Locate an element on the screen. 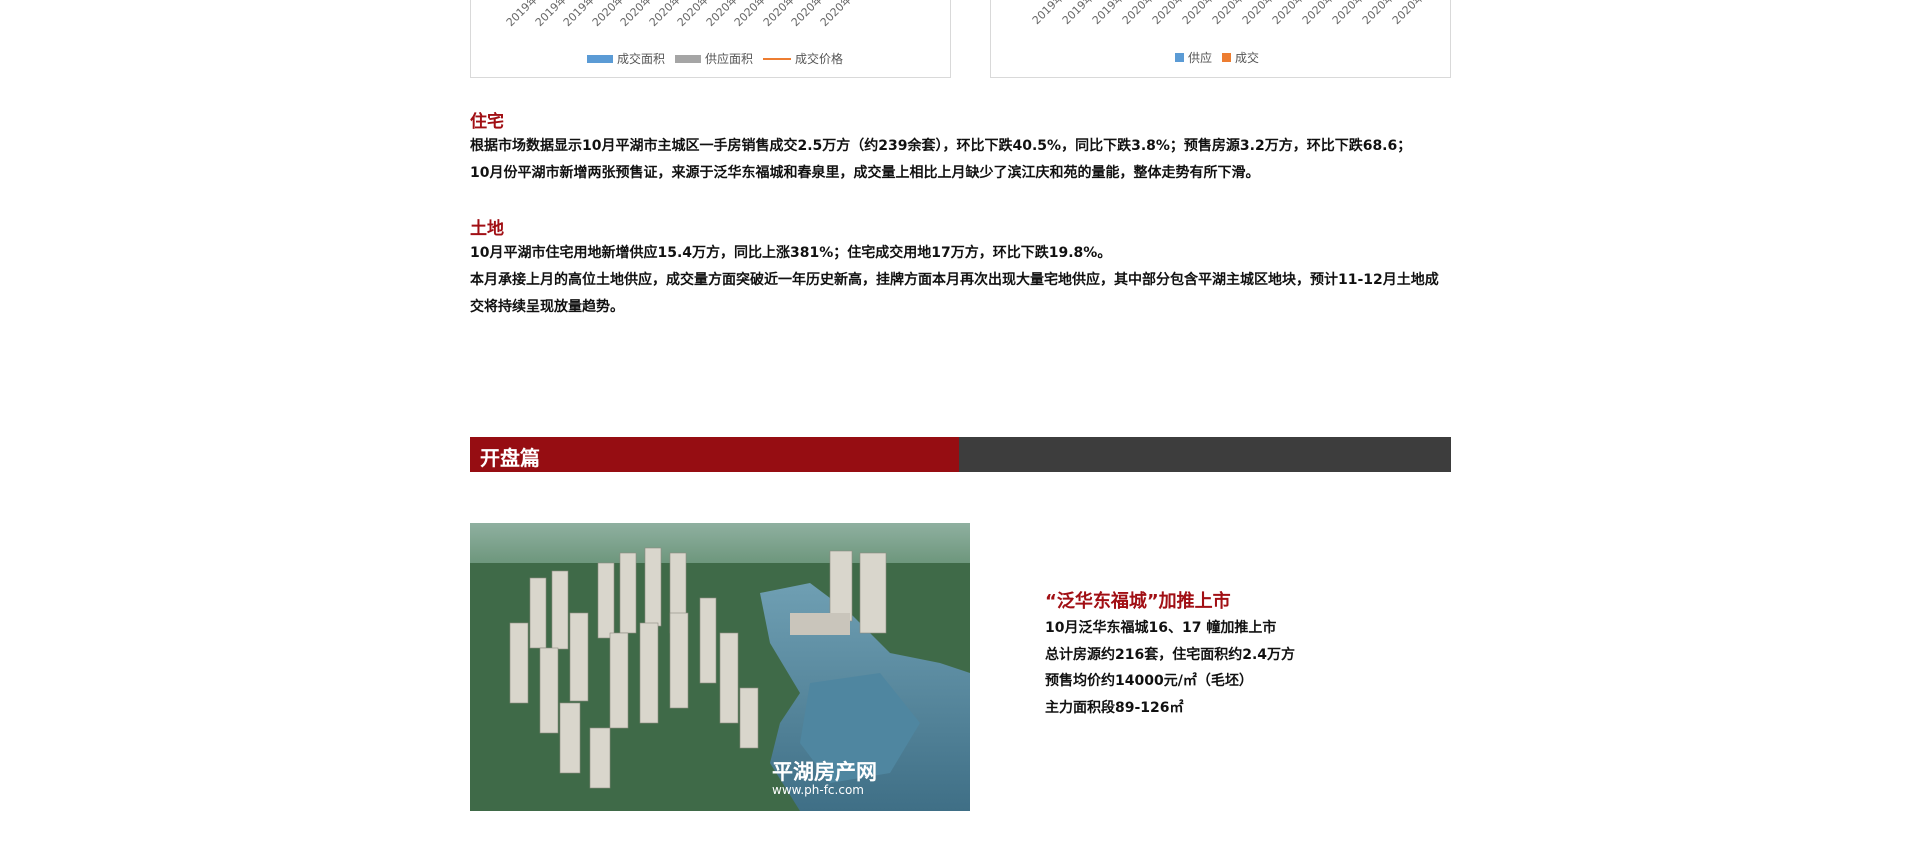  aerial-city-illustration is located at coordinates (720, 667).